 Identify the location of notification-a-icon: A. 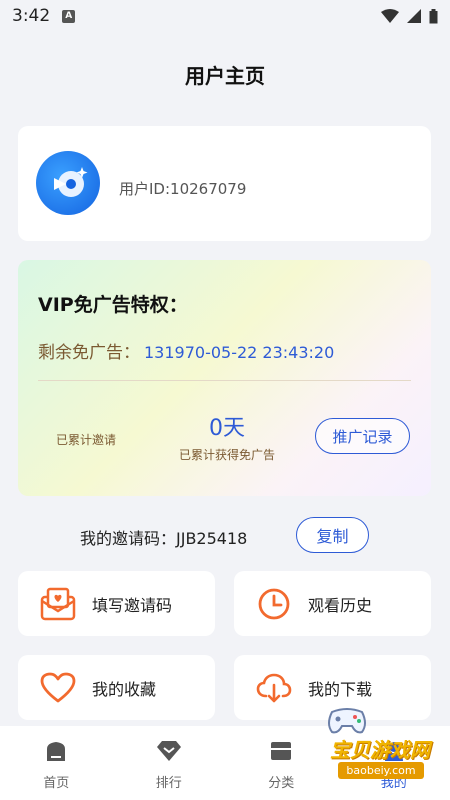
(69, 16).